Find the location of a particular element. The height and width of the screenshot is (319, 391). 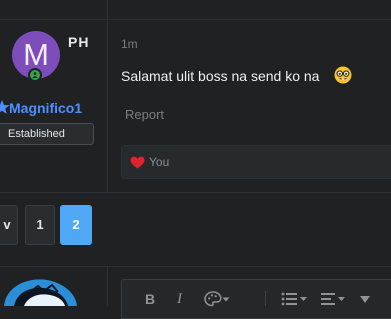

reply-avatar is located at coordinates (40, 291).